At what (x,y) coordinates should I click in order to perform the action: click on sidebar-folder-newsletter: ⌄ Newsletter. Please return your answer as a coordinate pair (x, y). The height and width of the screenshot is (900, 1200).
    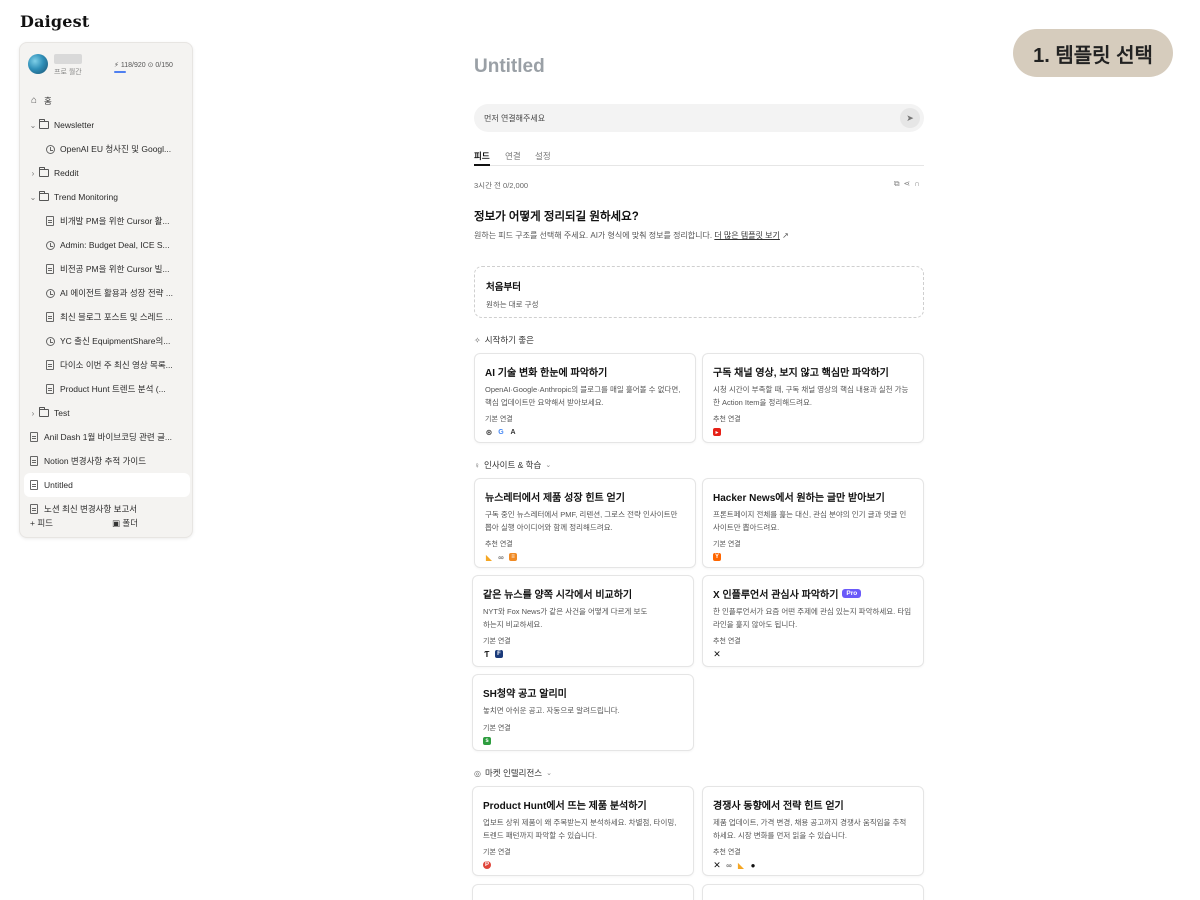
    Looking at the image, I should click on (107, 125).